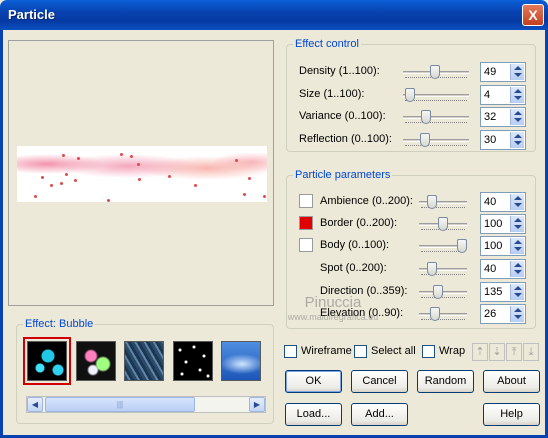 This screenshot has height=438, width=548. I want to click on elevation-row: Elevation (0..90): 26, so click(412, 314).